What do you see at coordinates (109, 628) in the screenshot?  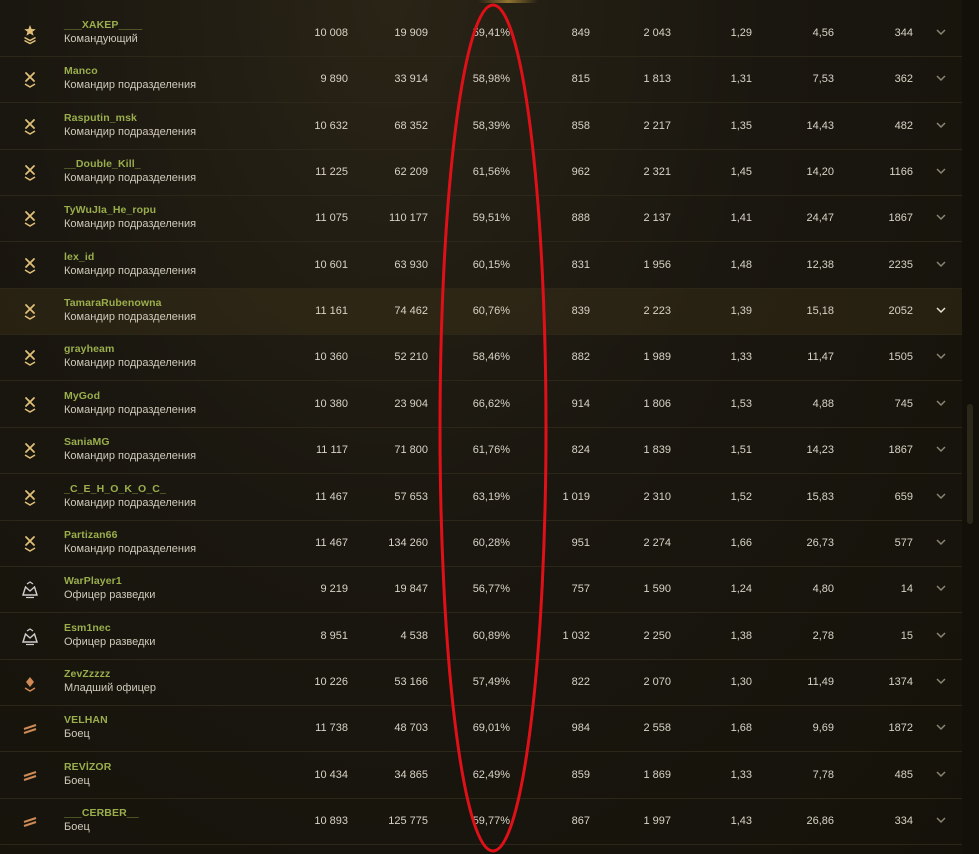 I see `player-name-link: Esm1nec` at bounding box center [109, 628].